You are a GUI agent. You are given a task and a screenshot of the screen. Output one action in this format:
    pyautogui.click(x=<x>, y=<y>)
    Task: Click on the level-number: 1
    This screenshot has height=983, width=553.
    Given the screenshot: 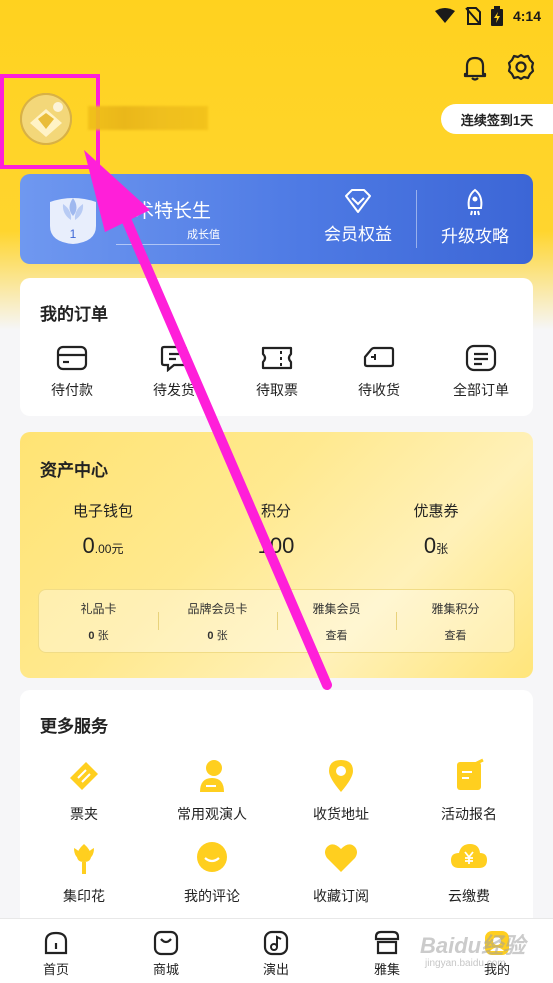 What is the action you would take?
    pyautogui.click(x=73, y=234)
    